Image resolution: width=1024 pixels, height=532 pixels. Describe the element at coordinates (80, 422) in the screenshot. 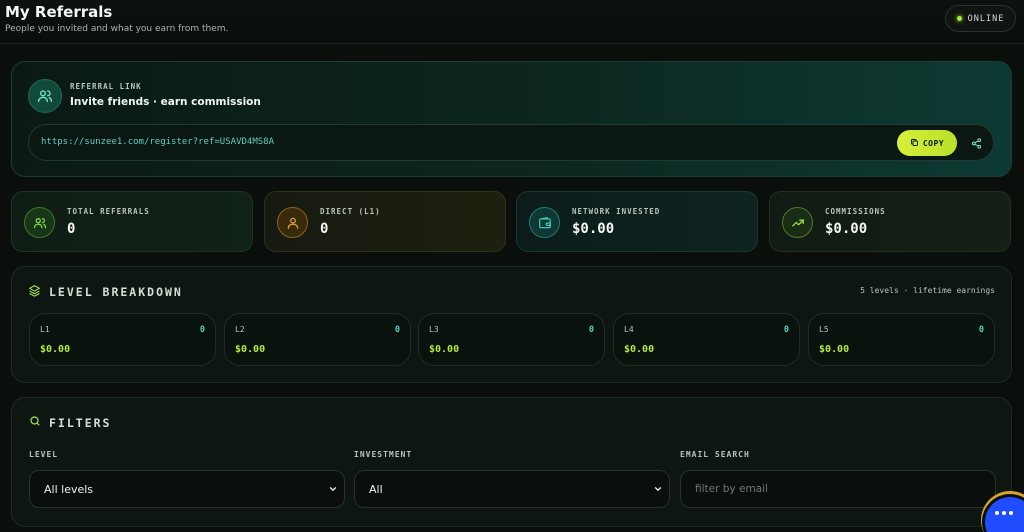

I see `filters-label: FILTERS` at that location.